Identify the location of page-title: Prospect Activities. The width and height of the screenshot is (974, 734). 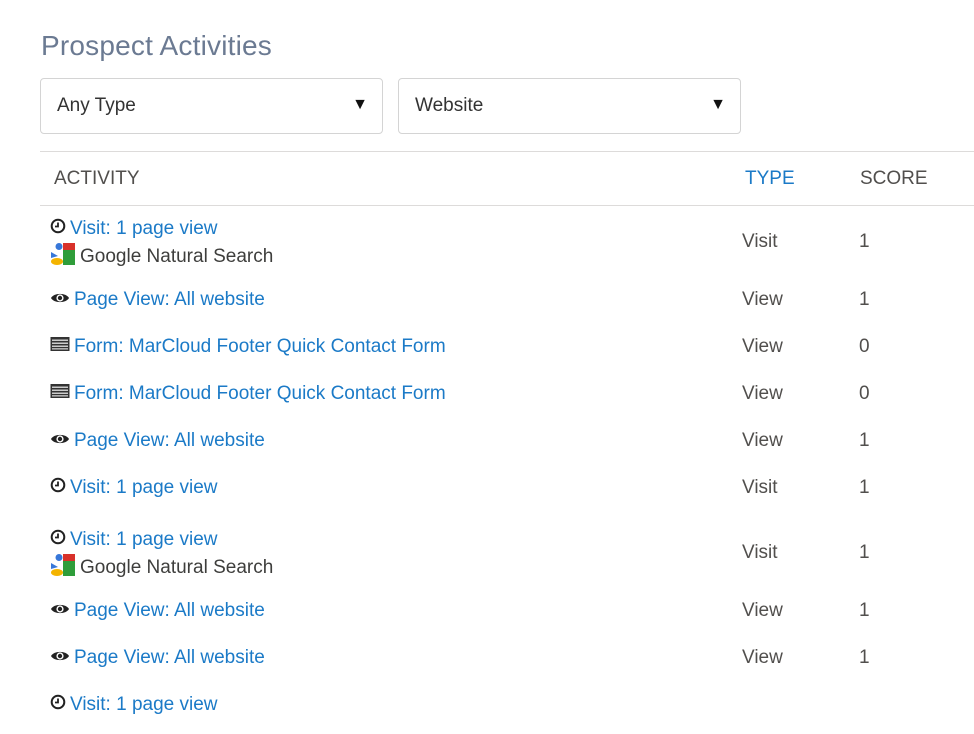
(156, 45).